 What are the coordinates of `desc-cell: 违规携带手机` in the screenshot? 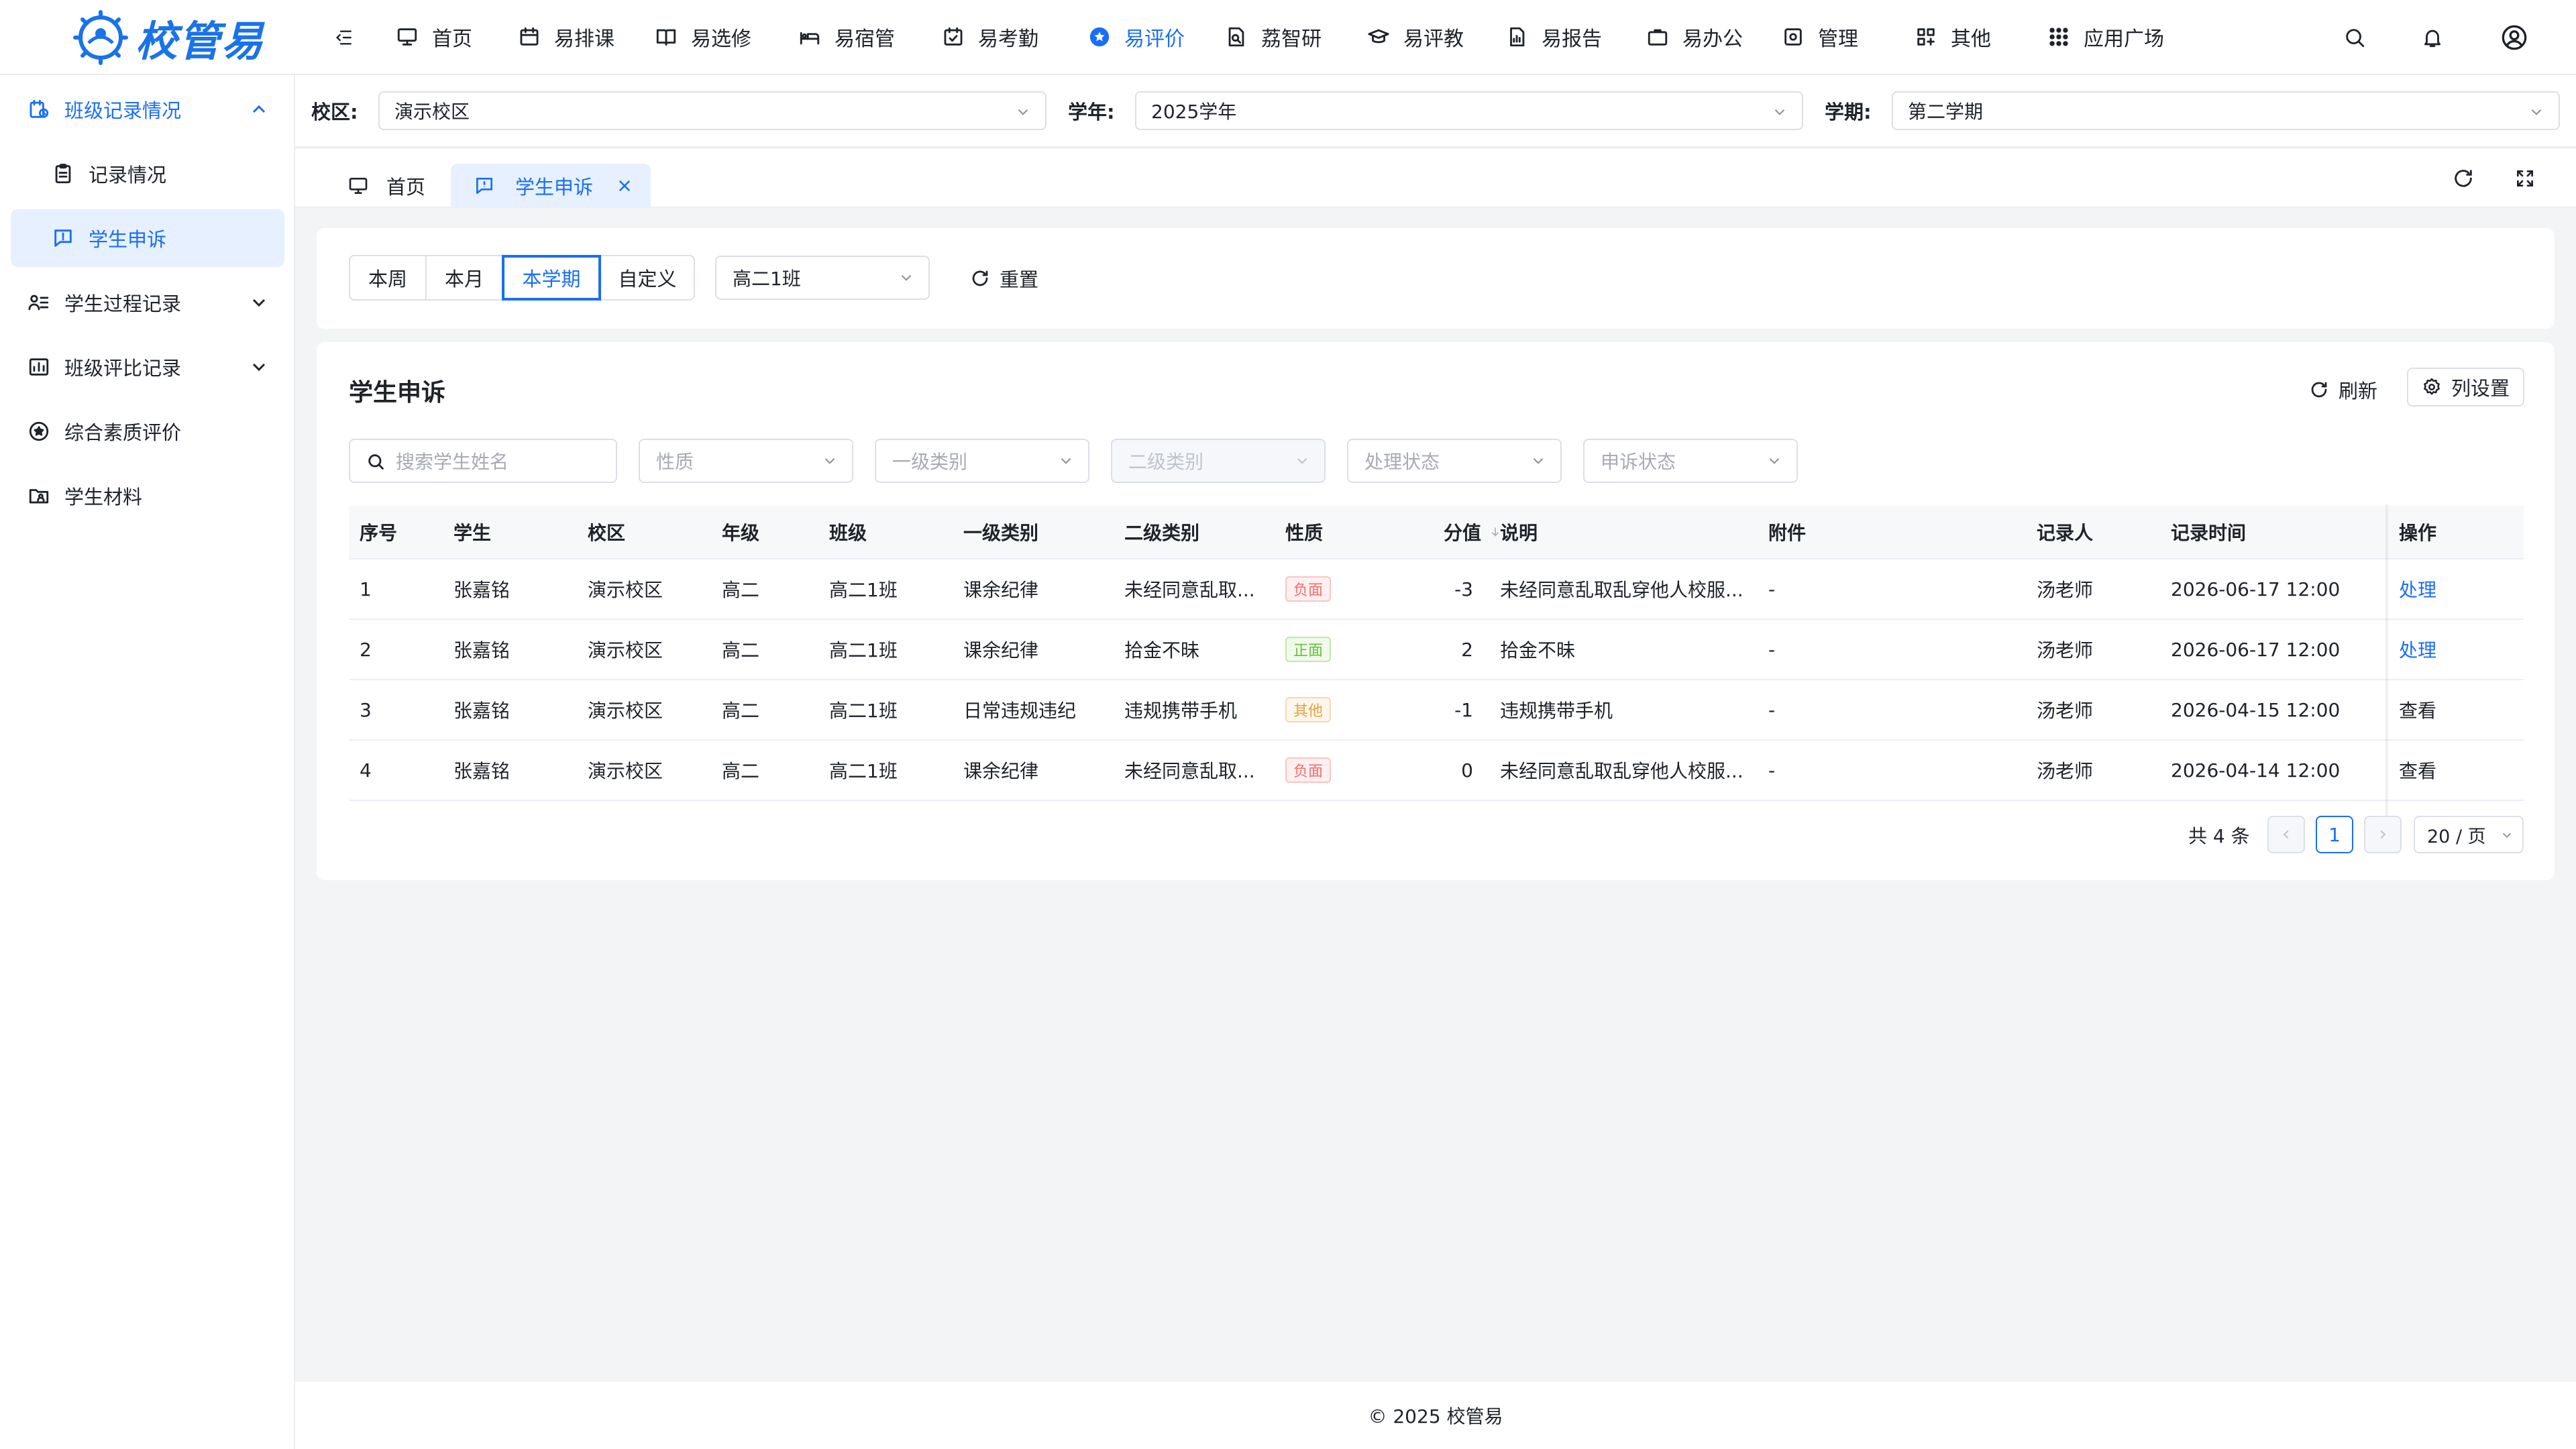 It's located at (1556, 711).